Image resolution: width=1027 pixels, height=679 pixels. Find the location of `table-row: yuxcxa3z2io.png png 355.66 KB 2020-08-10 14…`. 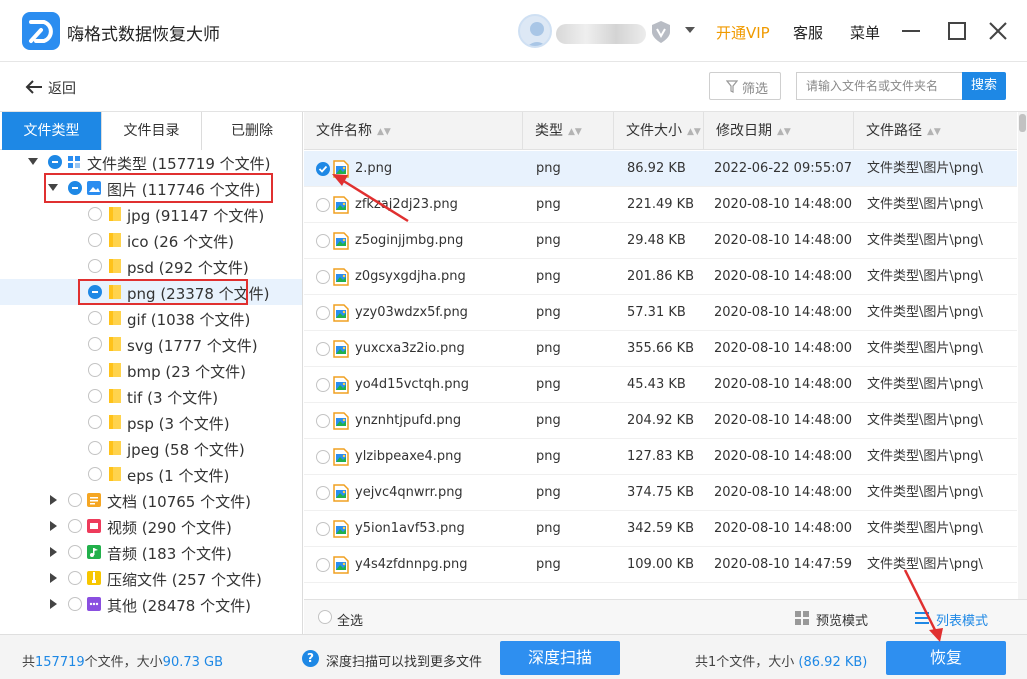

table-row: yuxcxa3z2io.png png 355.66 KB 2020-08-10 14… is located at coordinates (660, 349).